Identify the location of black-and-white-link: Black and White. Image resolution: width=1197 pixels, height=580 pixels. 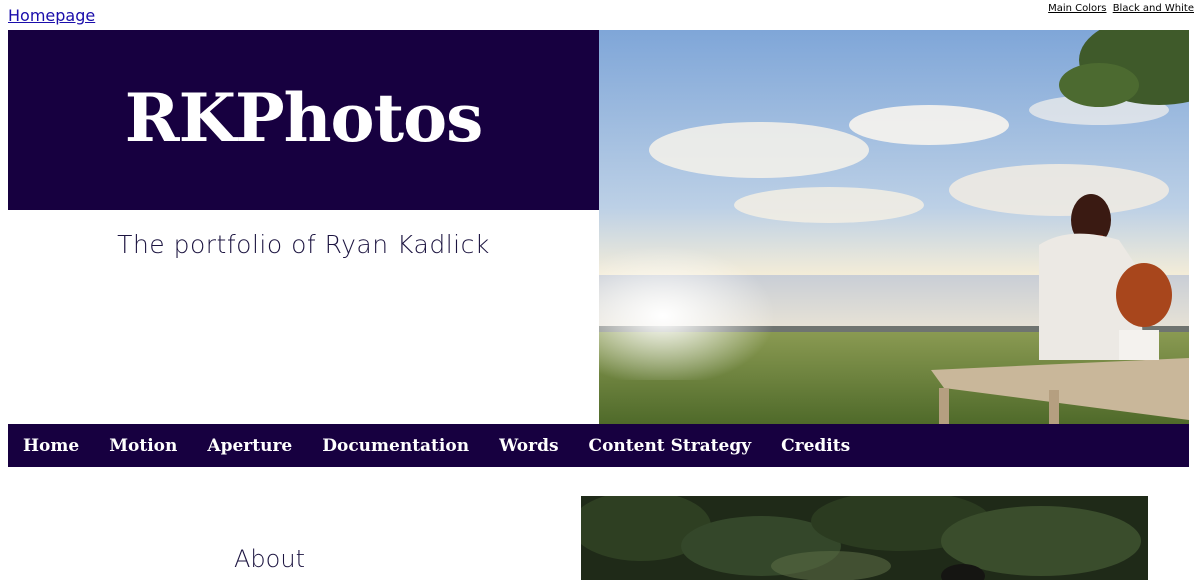
(1153, 8).